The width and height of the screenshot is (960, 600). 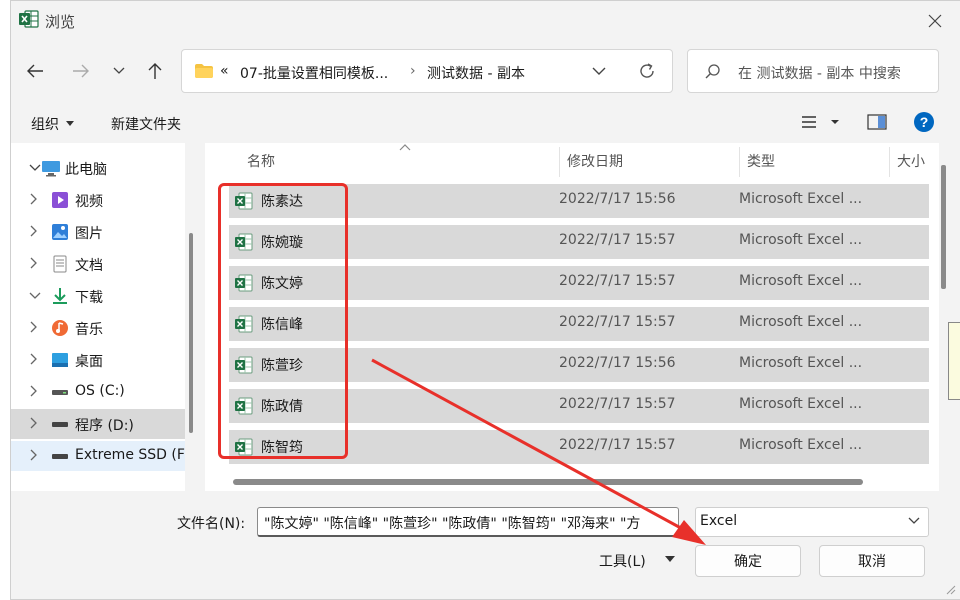 I want to click on close-icon, so click(x=935, y=21).